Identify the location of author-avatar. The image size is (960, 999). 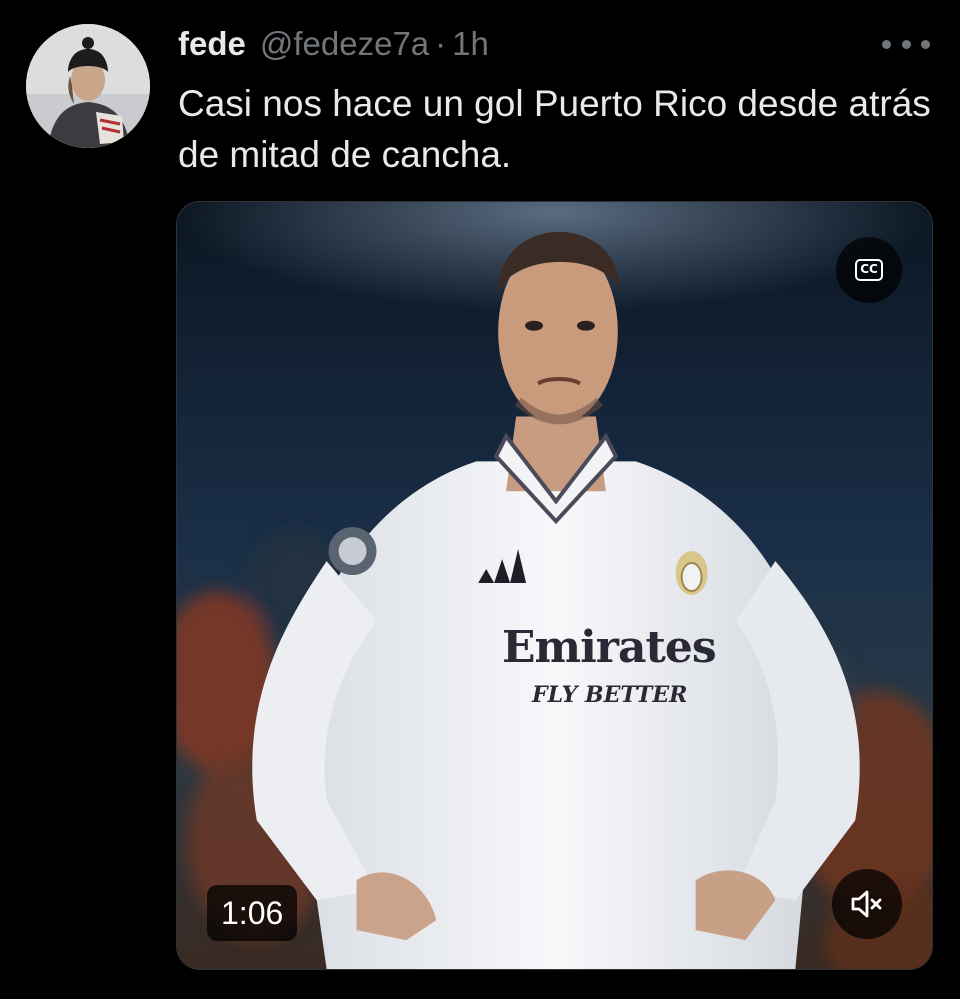
(88, 86).